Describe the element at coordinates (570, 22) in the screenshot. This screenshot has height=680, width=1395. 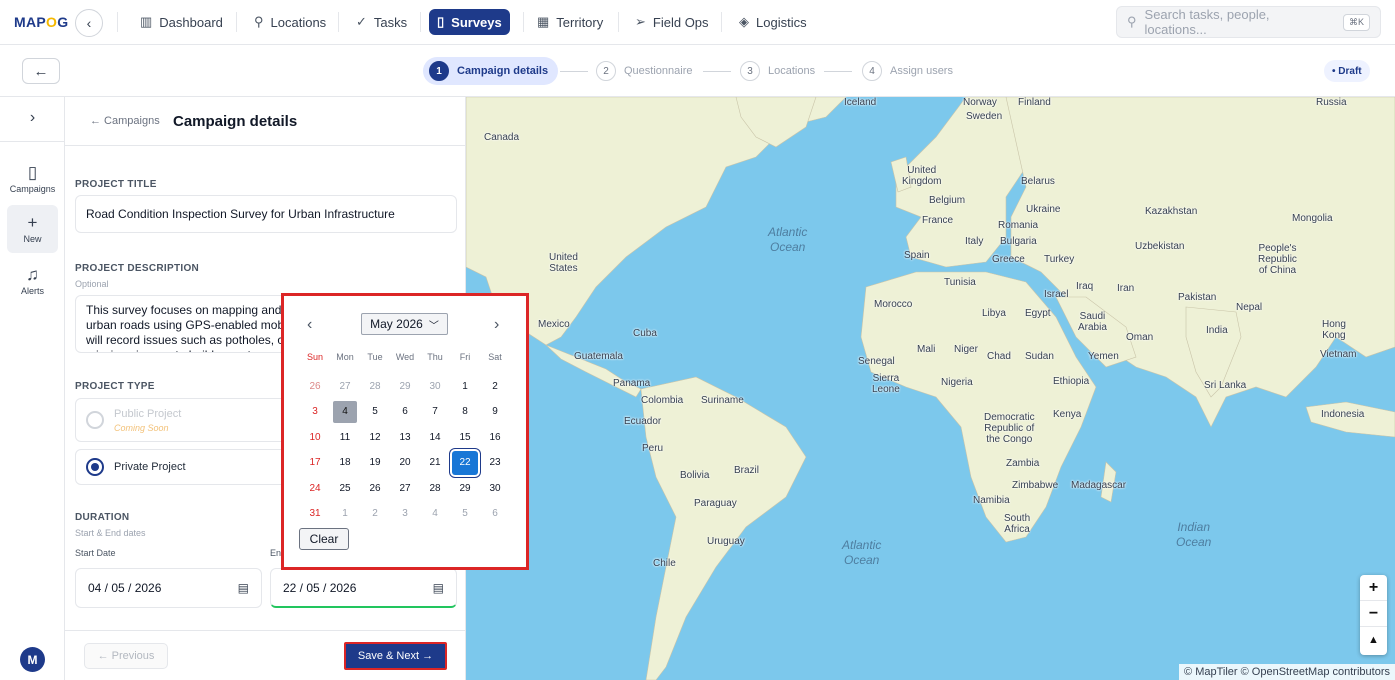
I see `nav-territory: ▦ Territory` at that location.